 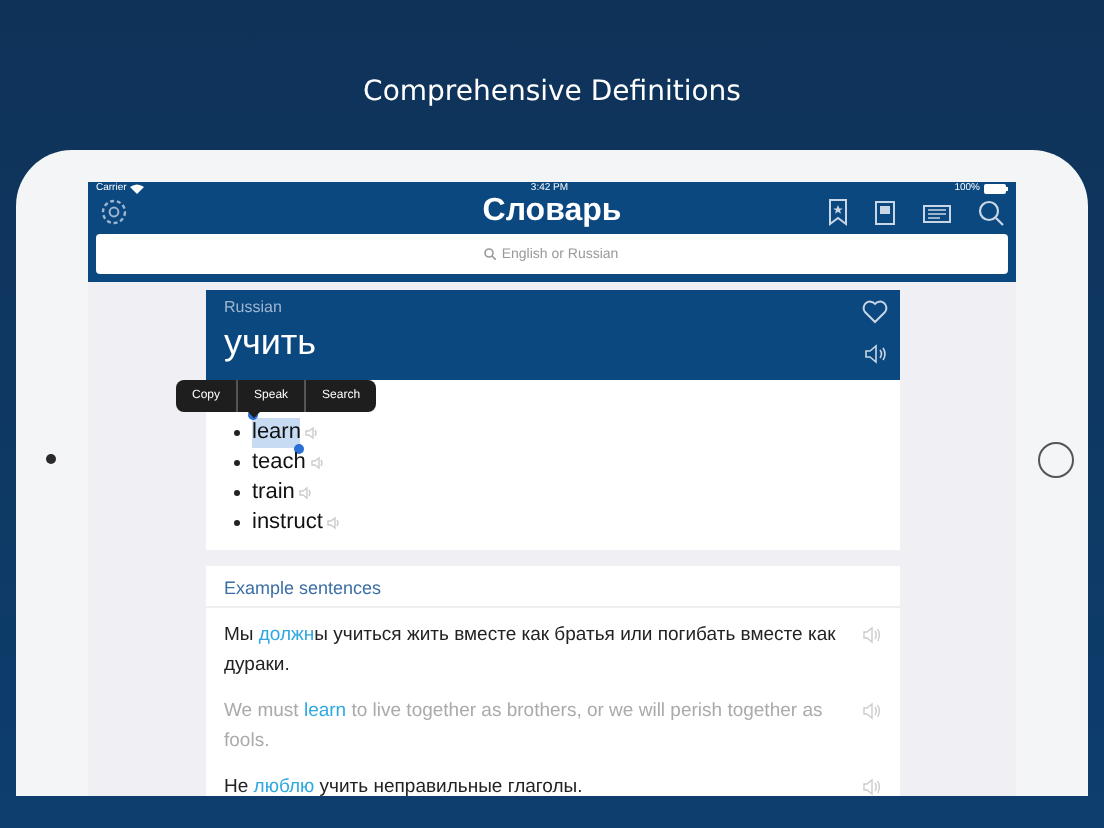 I want to click on example-sentence: Мы должны учиться жить вместе как братья или погибать вместе как дураки., so click(x=531, y=651).